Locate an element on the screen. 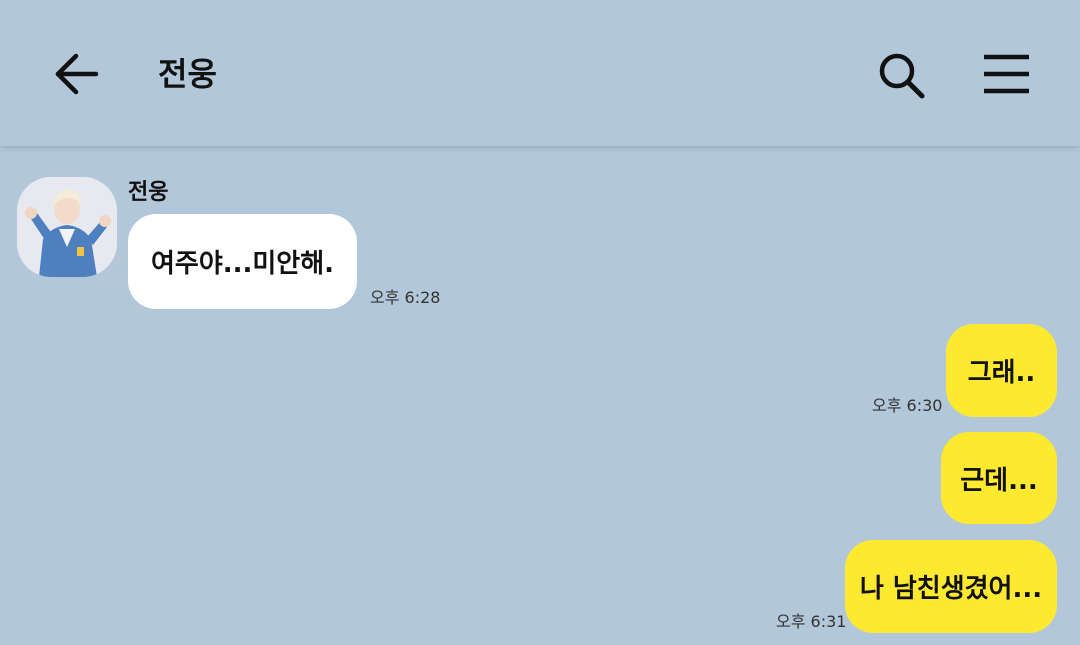 Image resolution: width=1080 pixels, height=645 pixels. message-text: 그래.. is located at coordinates (1001, 373).